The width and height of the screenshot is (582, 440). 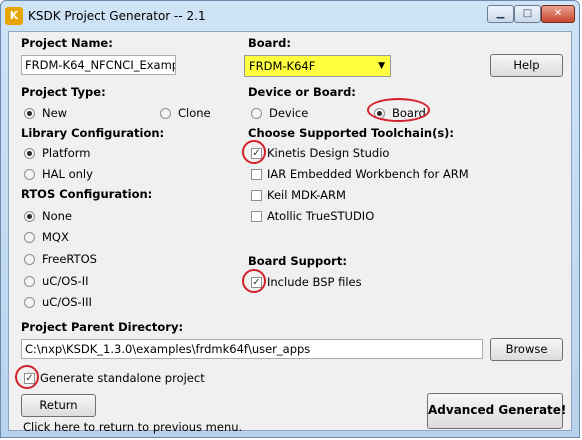 What do you see at coordinates (133, 427) in the screenshot?
I see `return-hint-text: Click here to return to previous menu.` at bounding box center [133, 427].